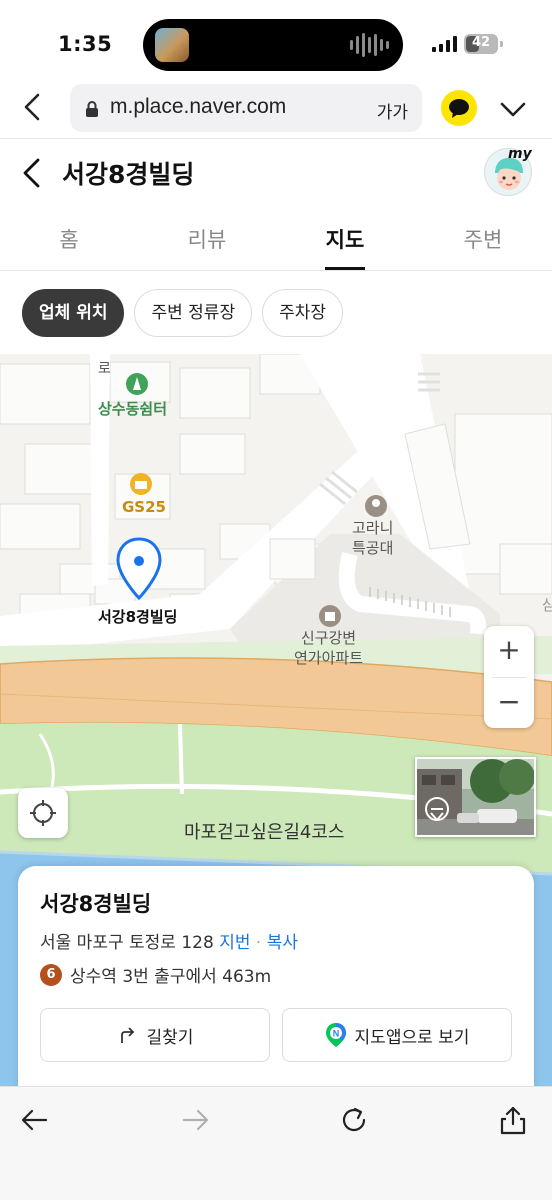 This screenshot has width=552, height=1200. I want to click on open-map-app-label: 지도앱으로 보기, so click(412, 1037).